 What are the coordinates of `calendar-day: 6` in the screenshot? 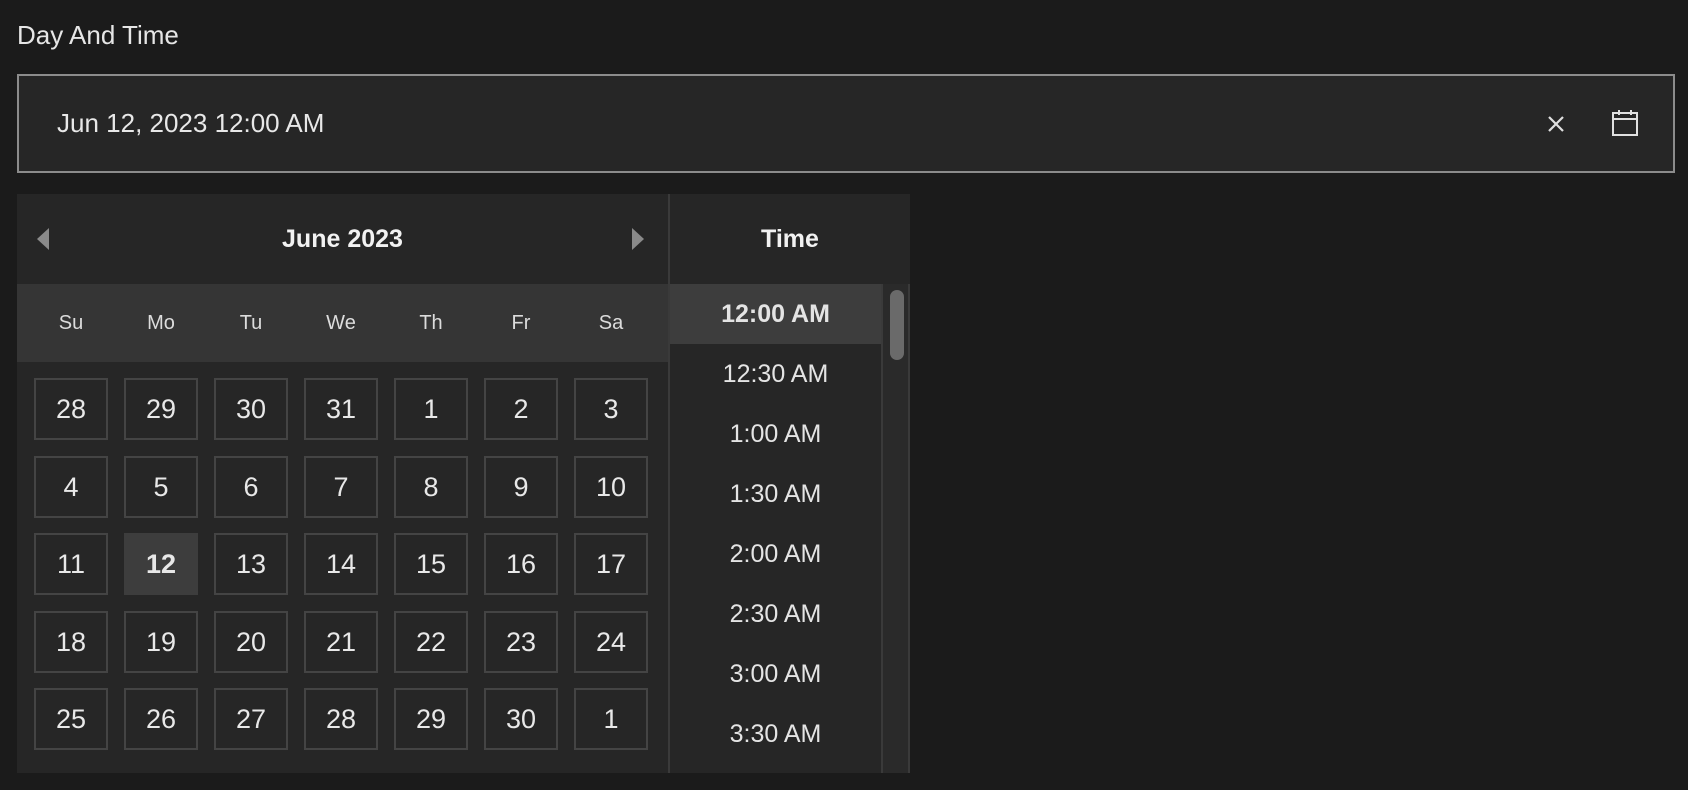 It's located at (251, 487).